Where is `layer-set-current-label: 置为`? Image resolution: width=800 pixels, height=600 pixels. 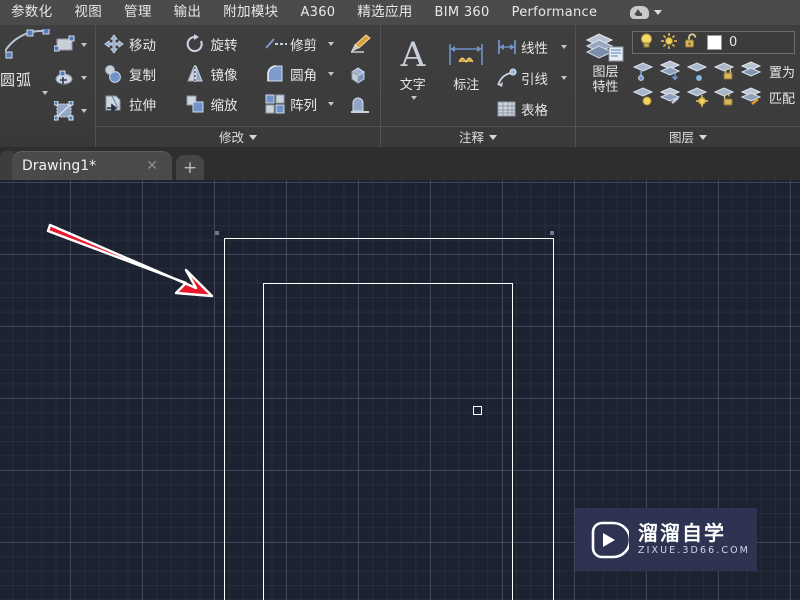
layer-set-current-label: 置为 is located at coordinates (781, 73).